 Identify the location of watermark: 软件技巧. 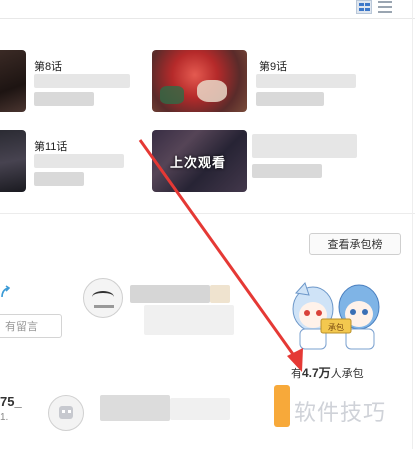
(340, 412).